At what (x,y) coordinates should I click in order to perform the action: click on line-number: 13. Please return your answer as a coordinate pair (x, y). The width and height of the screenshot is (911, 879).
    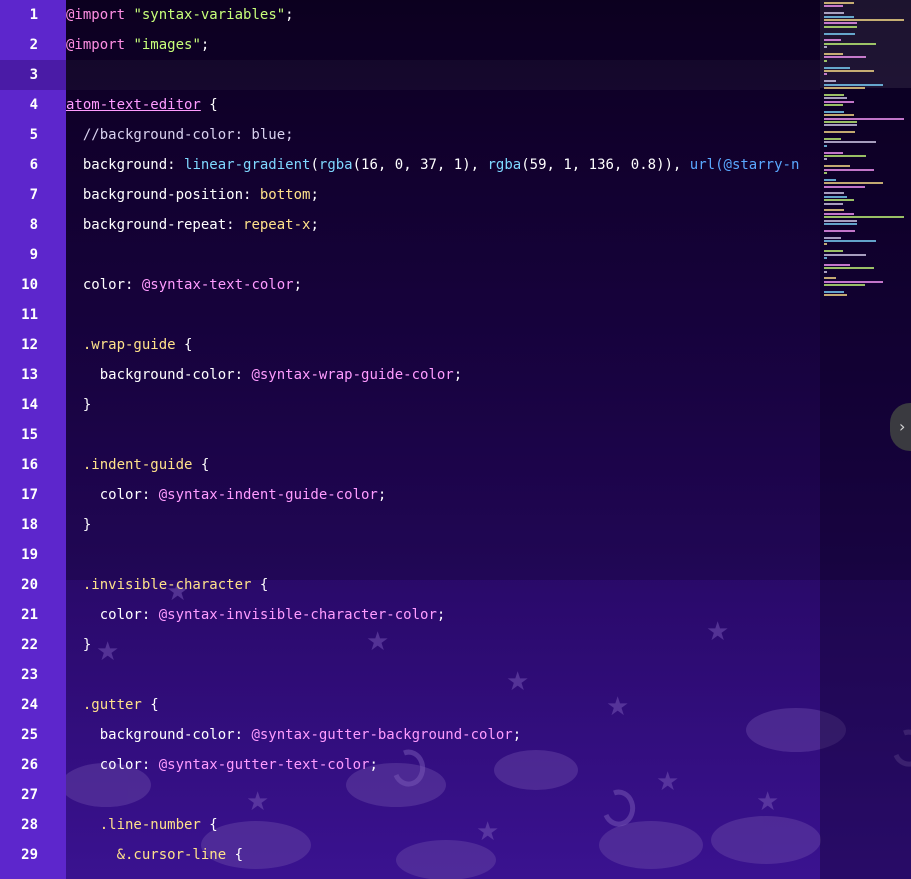
    Looking at the image, I should click on (33, 375).